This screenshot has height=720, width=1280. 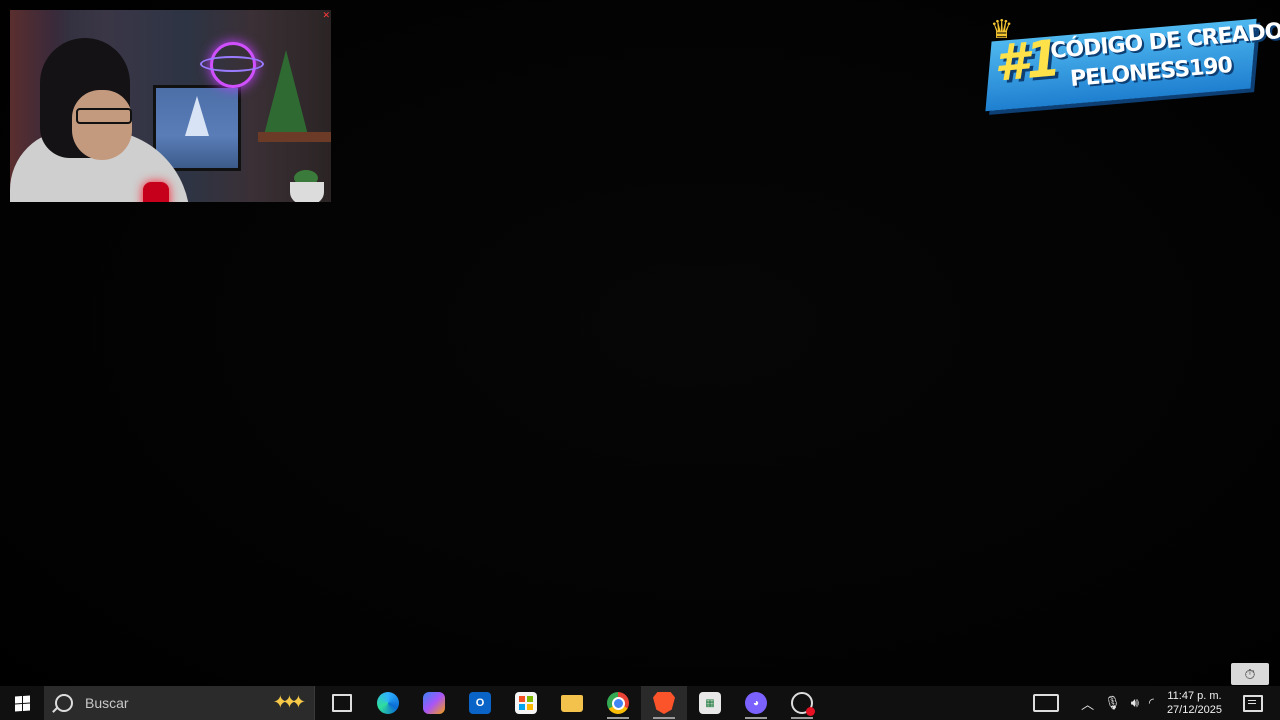 I want to click on task-view-icon, so click(x=342, y=703).